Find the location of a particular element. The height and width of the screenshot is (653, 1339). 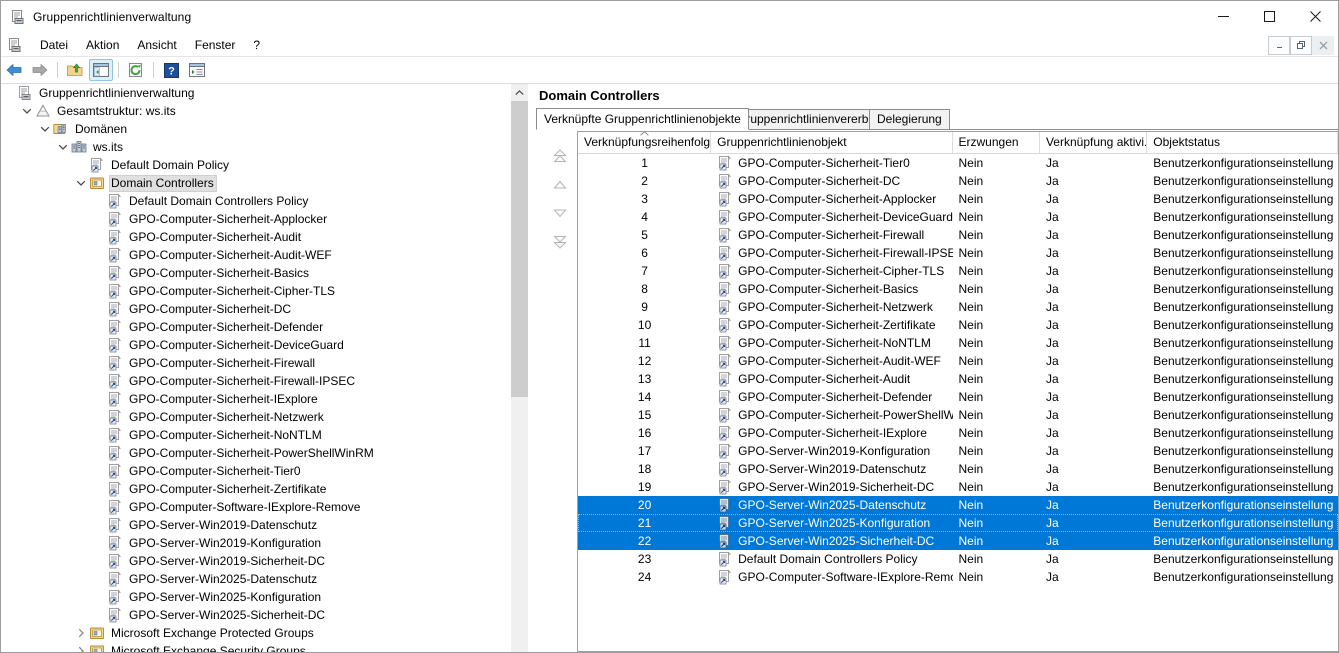

tree-item: Domain Controllers is located at coordinates (264, 183).